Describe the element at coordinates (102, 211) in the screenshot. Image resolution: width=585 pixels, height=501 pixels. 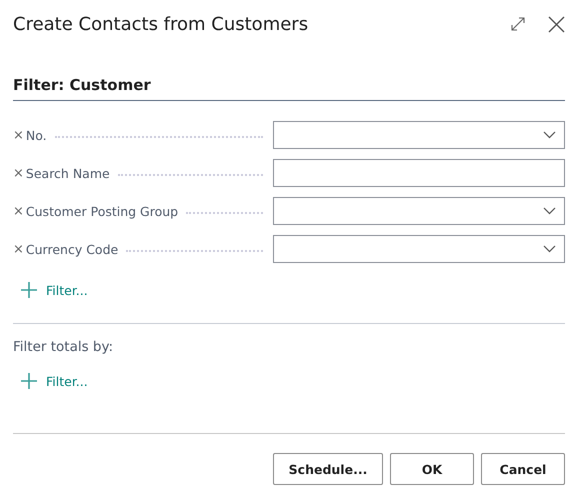
I see `filter-label: Customer Posting Group` at that location.